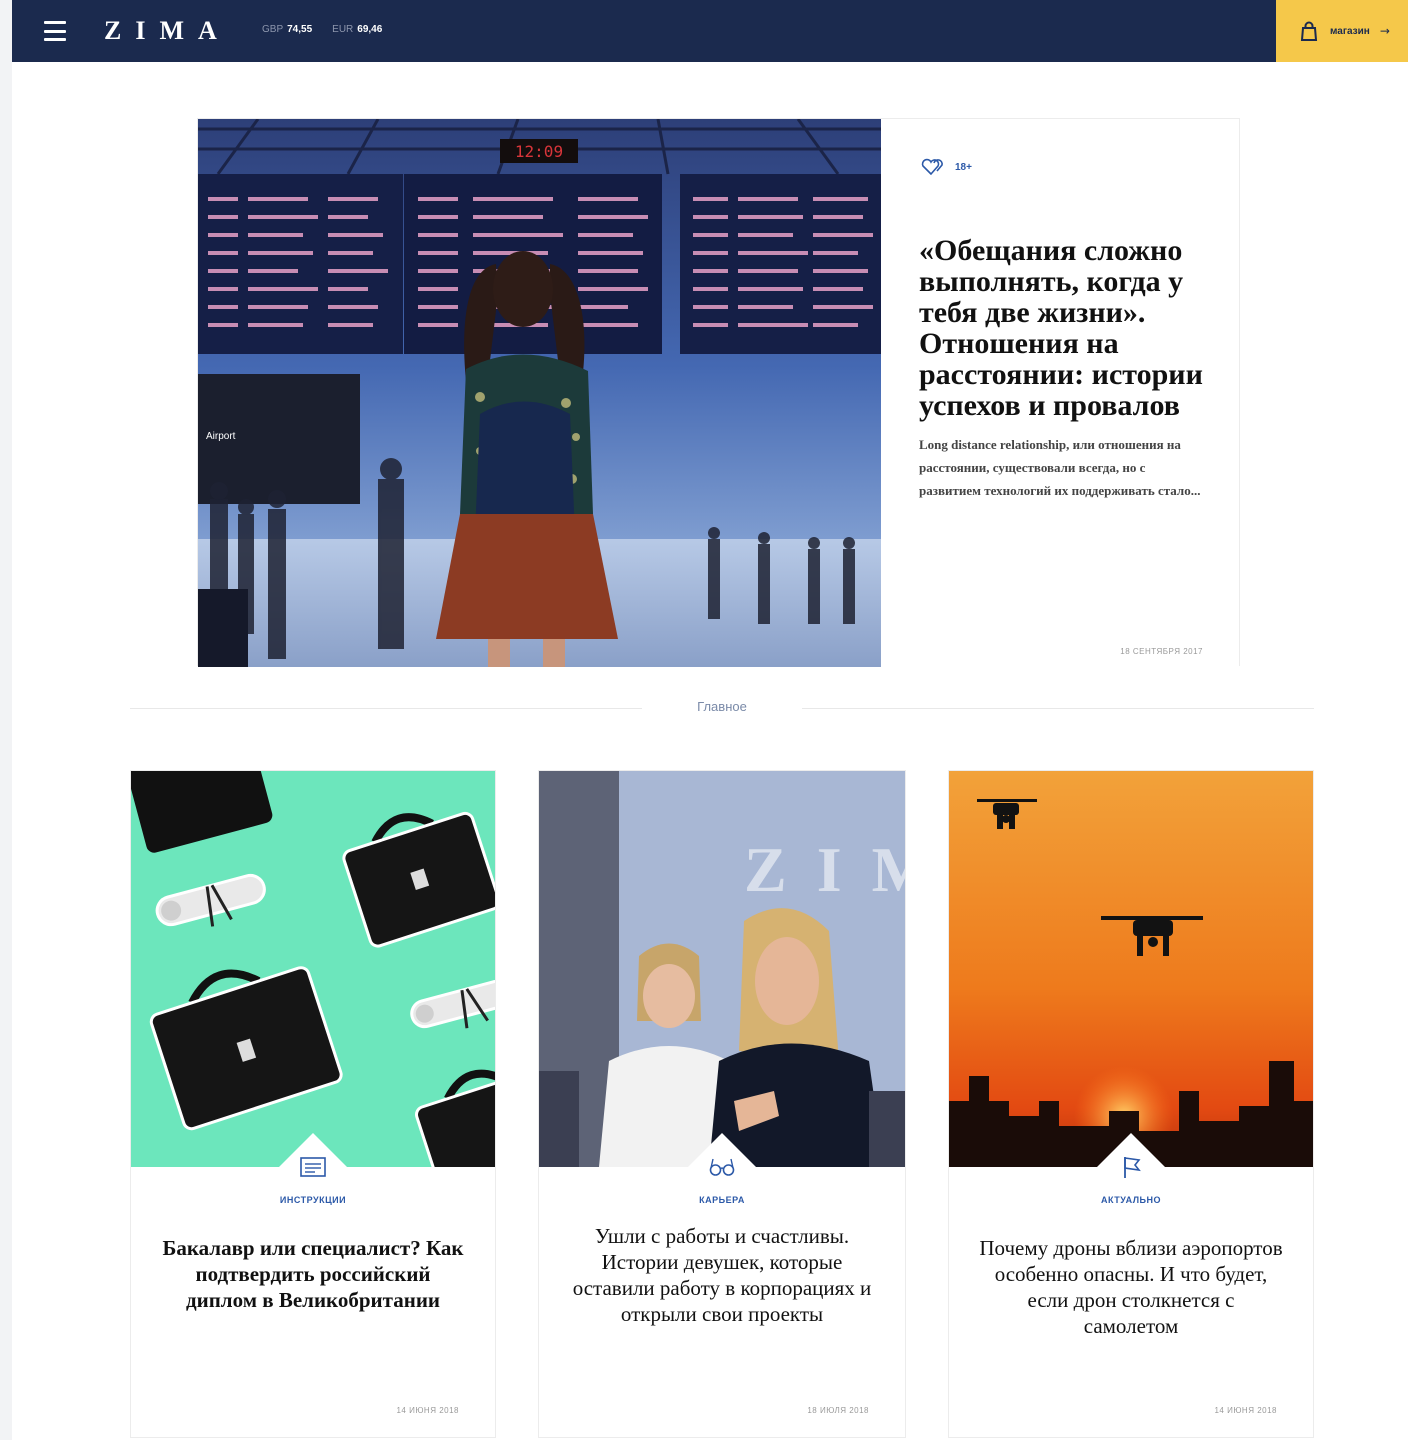 This screenshot has height=1440, width=1408. I want to click on rate-eur: EUR 69,46, so click(357, 29).